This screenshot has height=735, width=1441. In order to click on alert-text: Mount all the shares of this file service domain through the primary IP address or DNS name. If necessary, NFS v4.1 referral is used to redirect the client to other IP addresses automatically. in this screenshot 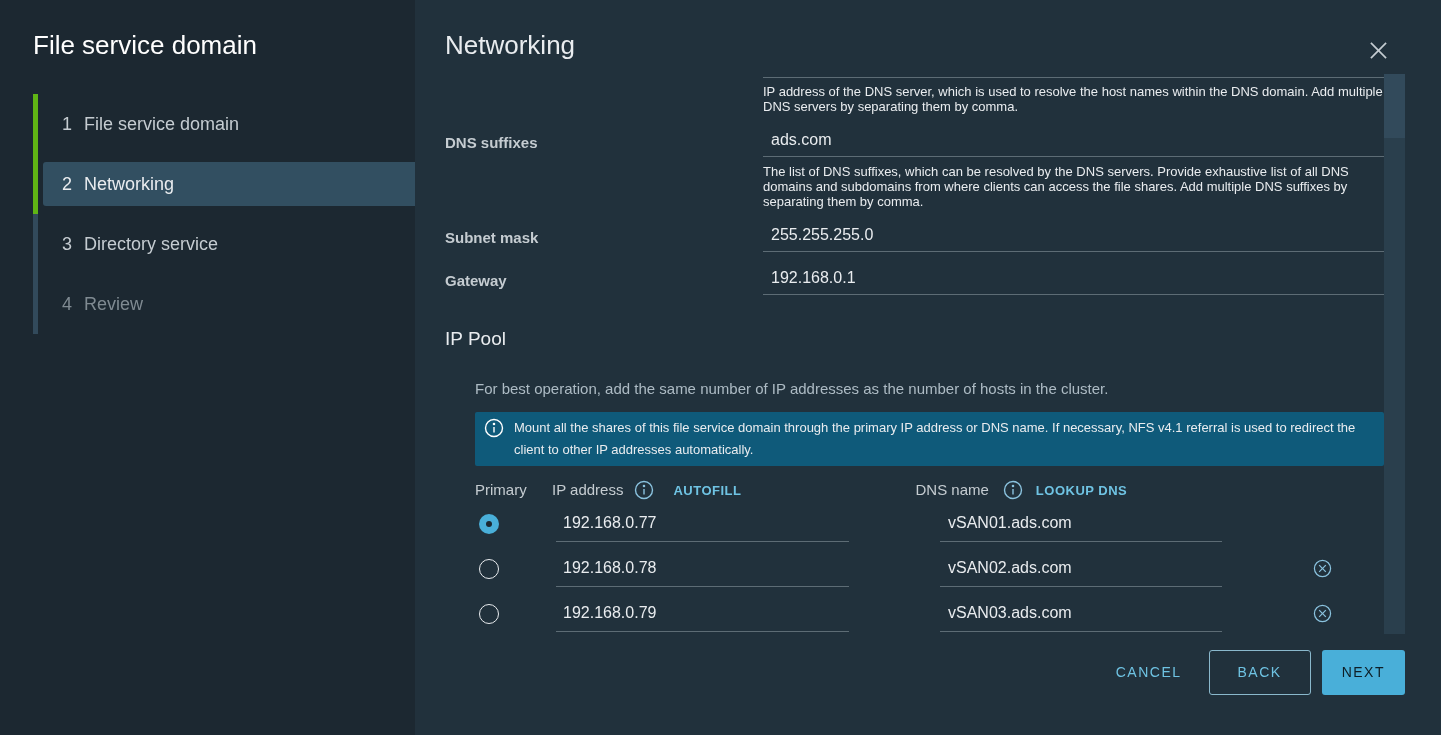, I will do `click(935, 439)`.